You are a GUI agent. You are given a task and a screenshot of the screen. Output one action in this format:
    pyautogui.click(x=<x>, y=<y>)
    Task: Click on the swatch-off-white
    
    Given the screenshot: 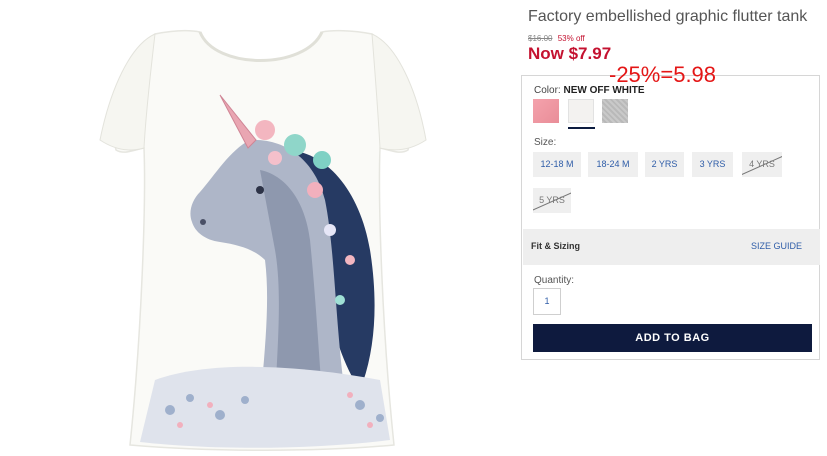 What is the action you would take?
    pyautogui.click(x=581, y=111)
    